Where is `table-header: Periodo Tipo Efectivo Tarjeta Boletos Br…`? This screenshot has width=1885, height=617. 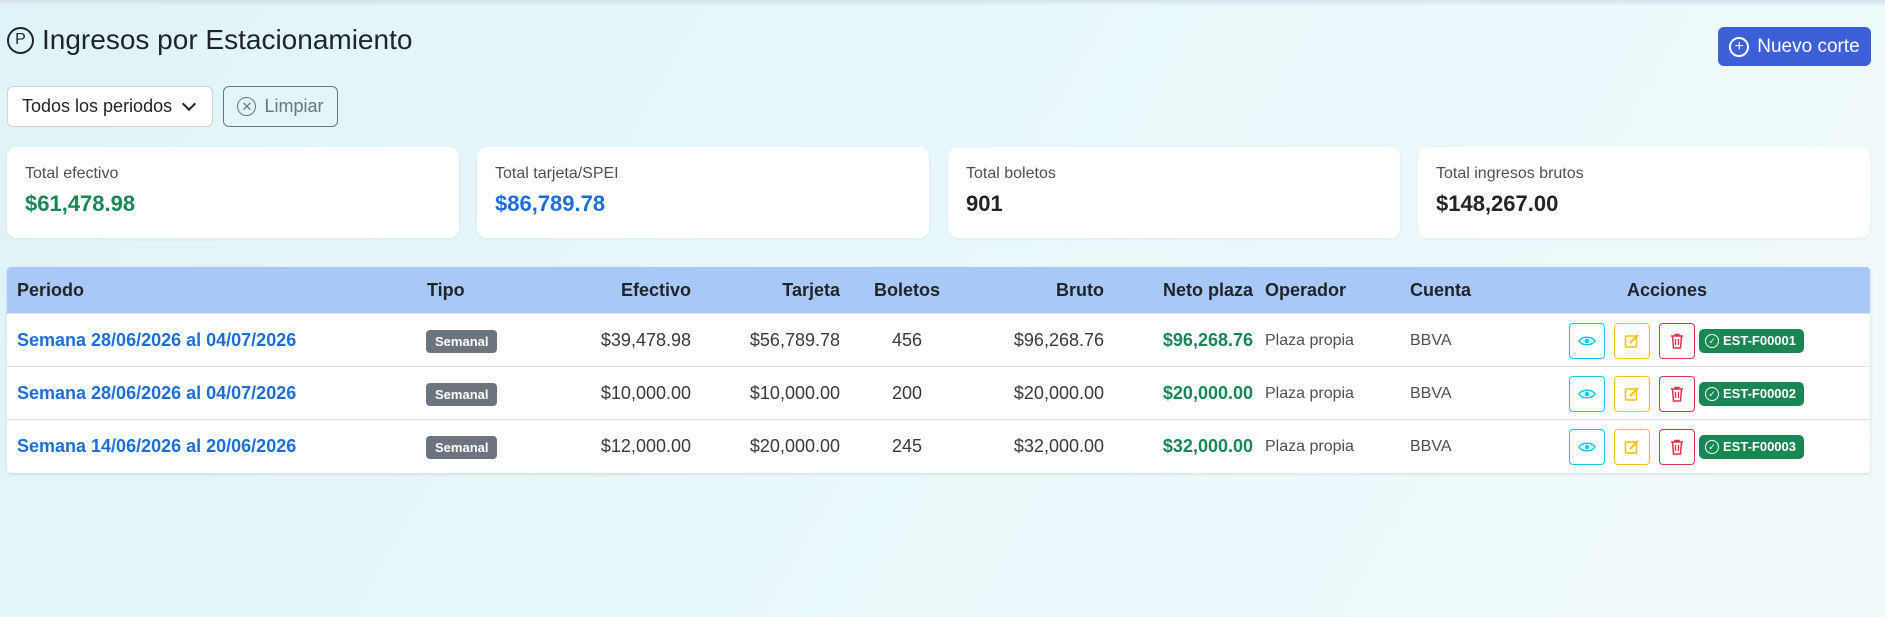 table-header: Periodo Tipo Efectivo Tarjeta Boletos Br… is located at coordinates (938, 290).